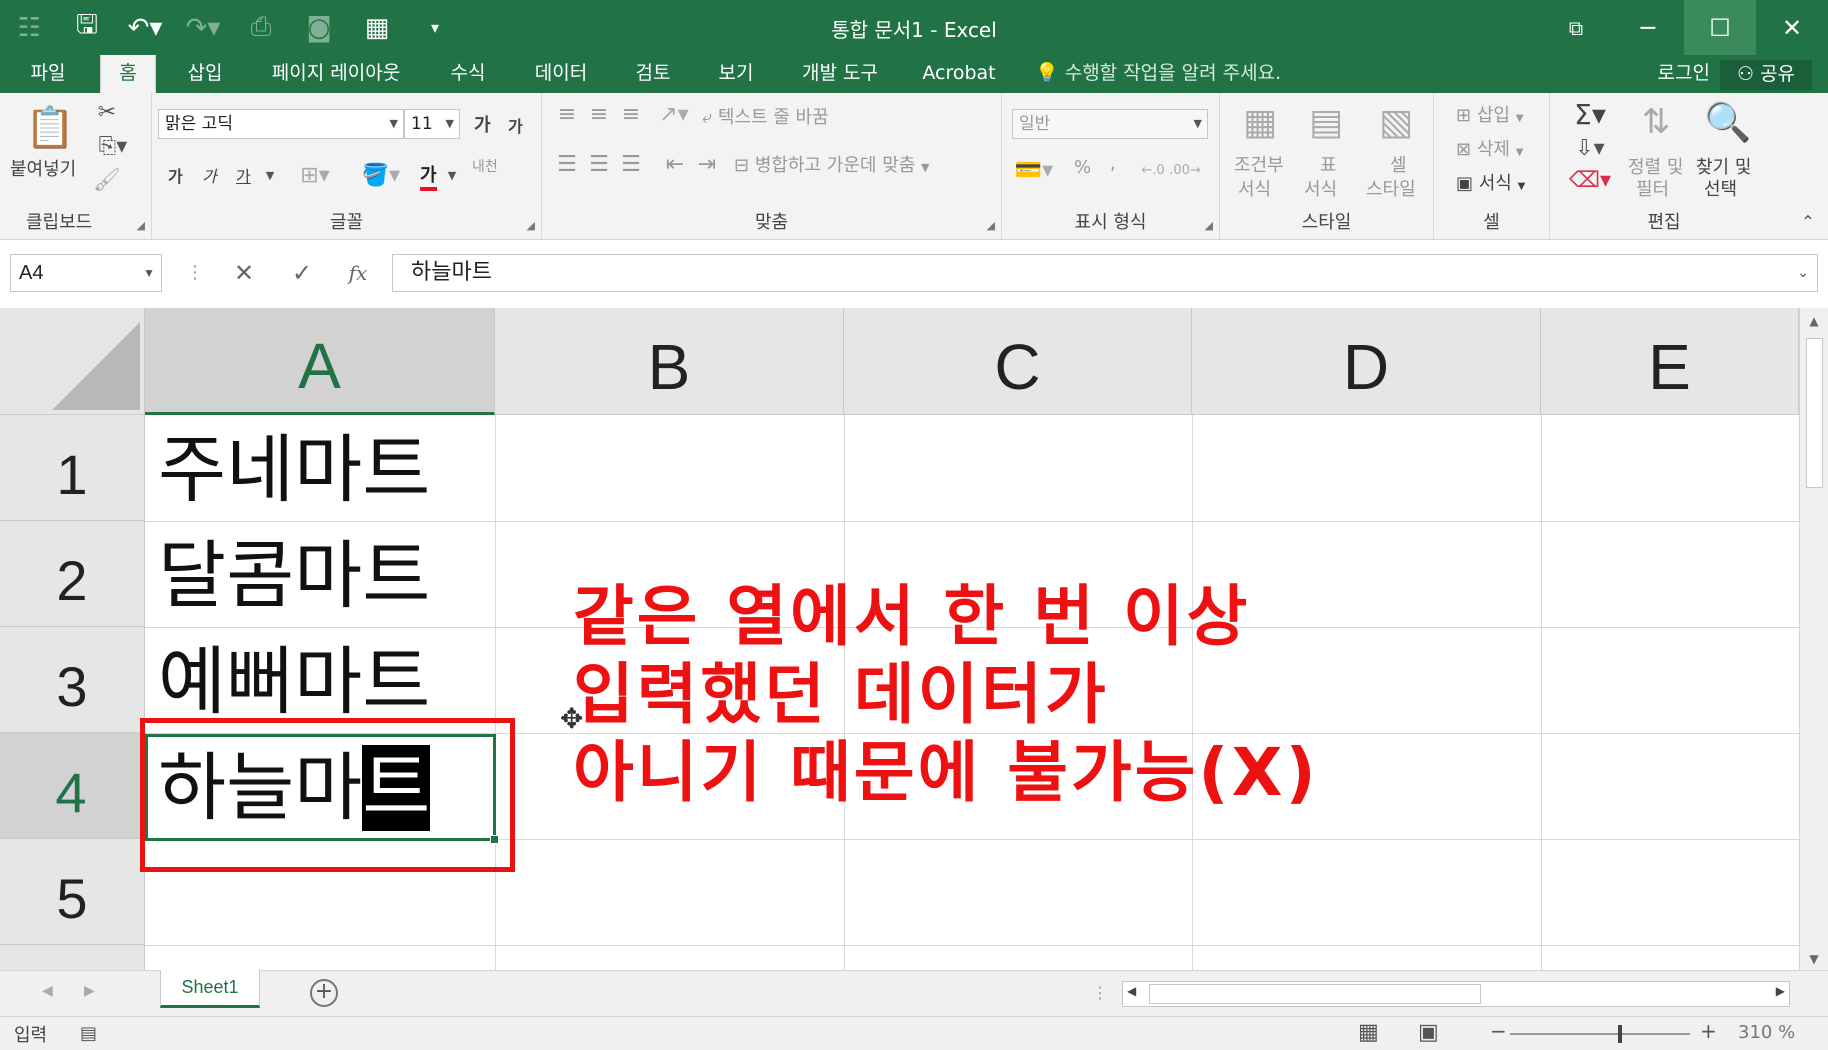 This screenshot has width=1828, height=1050. Describe the element at coordinates (1814, 321) in the screenshot. I see `scroll-up-icon: ▲` at that location.